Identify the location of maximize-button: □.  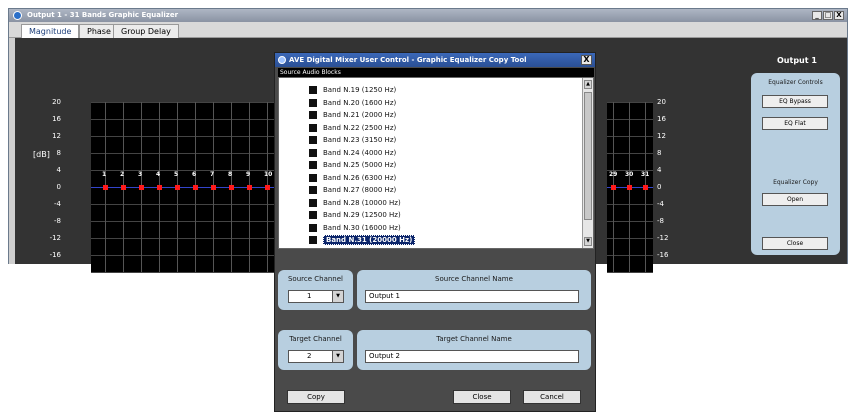
(828, 15).